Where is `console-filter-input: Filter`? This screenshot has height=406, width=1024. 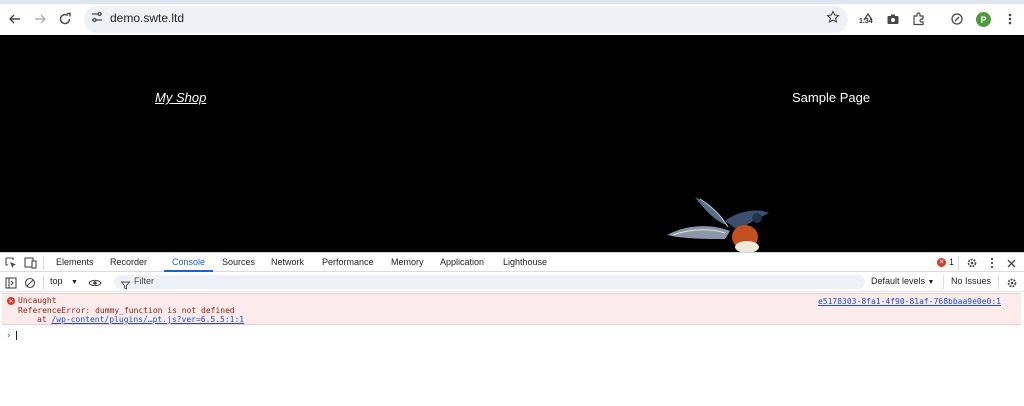 console-filter-input: Filter is located at coordinates (489, 282).